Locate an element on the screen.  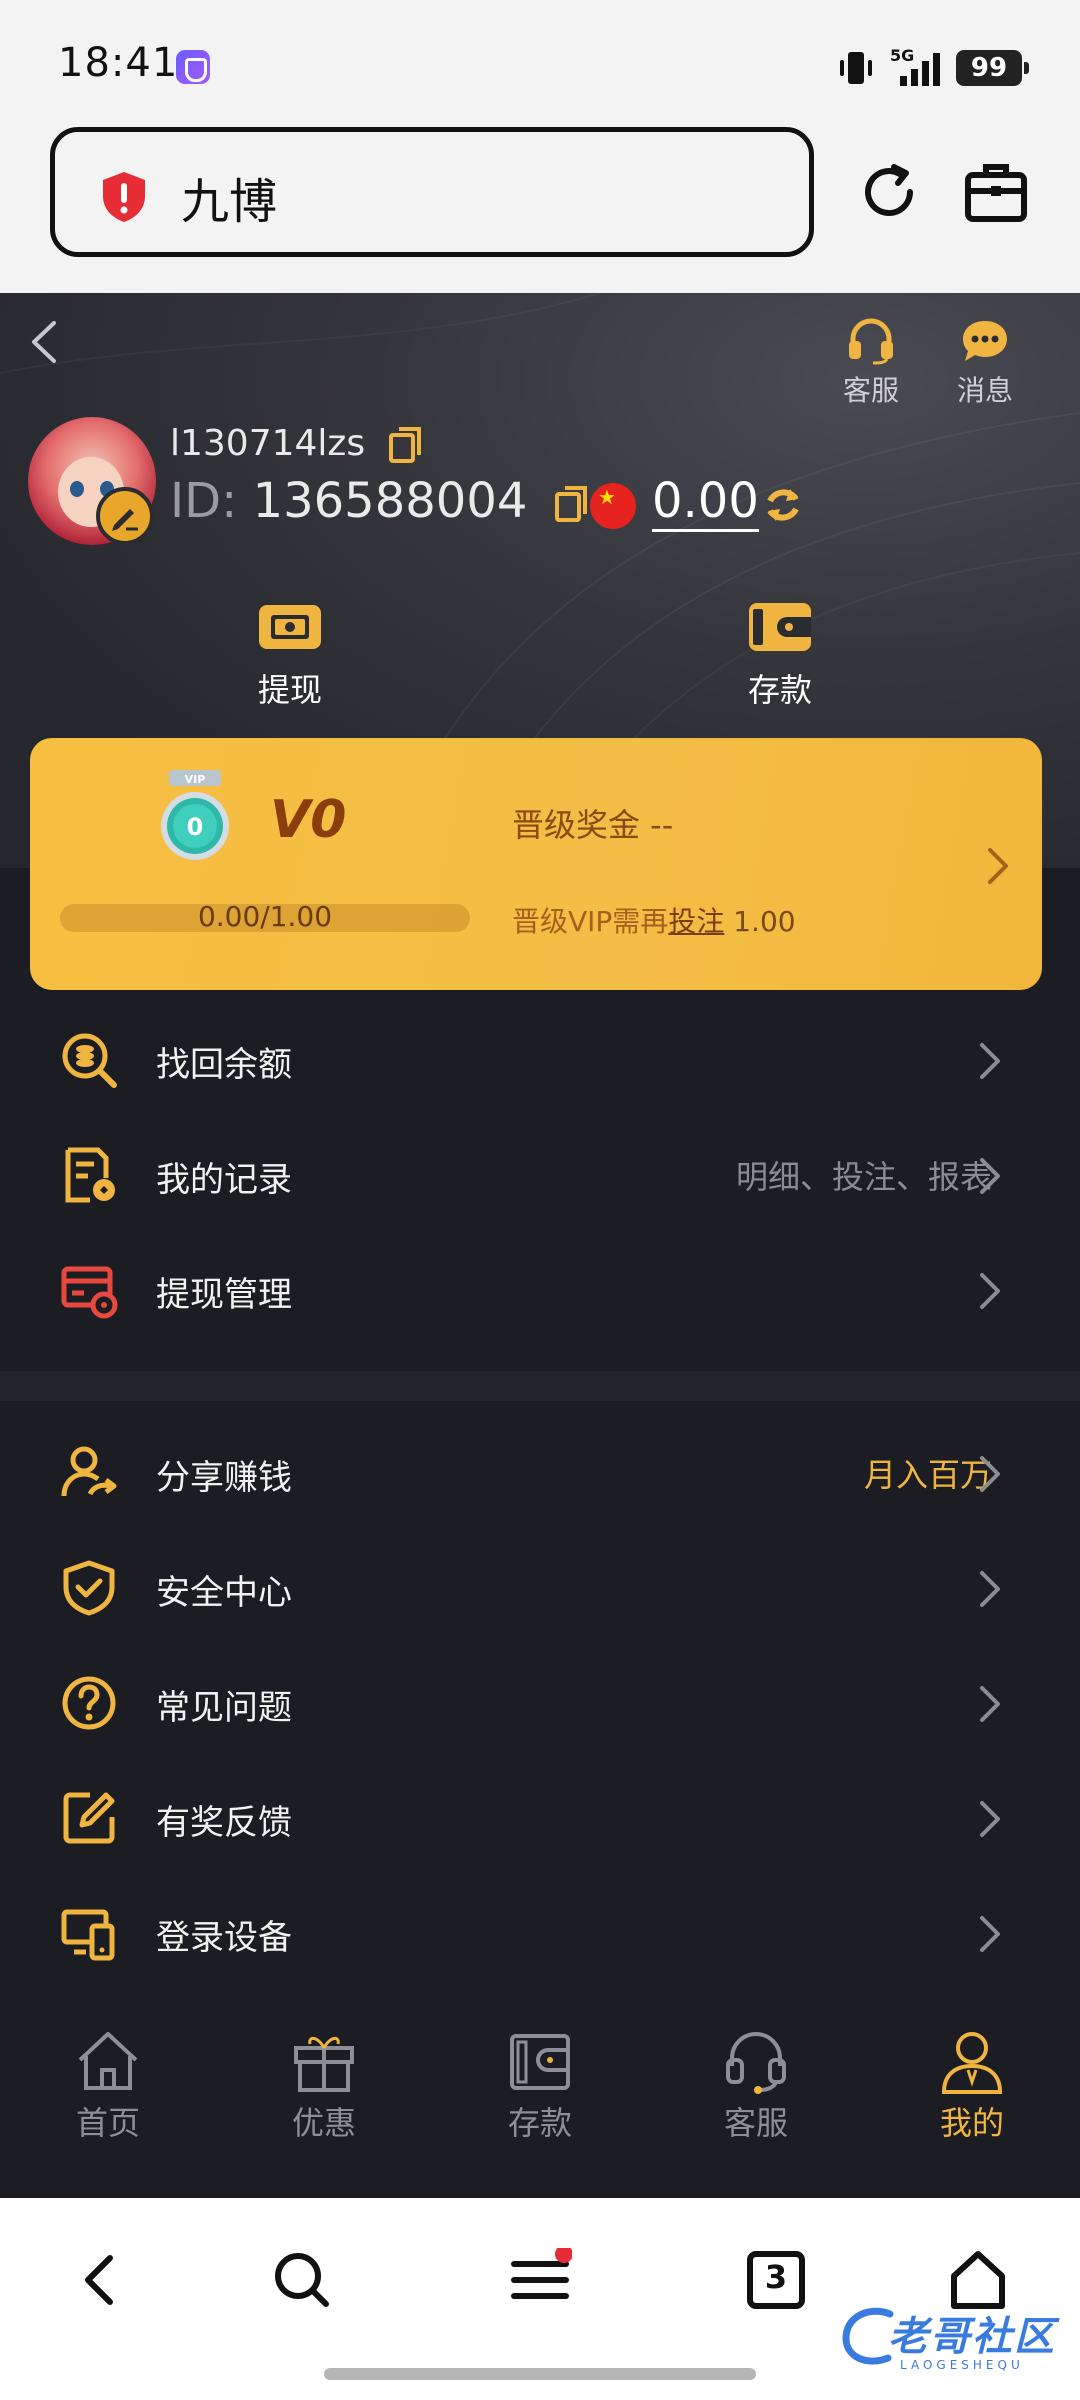
menu-item-security-center: 安全中心 is located at coordinates (540, 1588).